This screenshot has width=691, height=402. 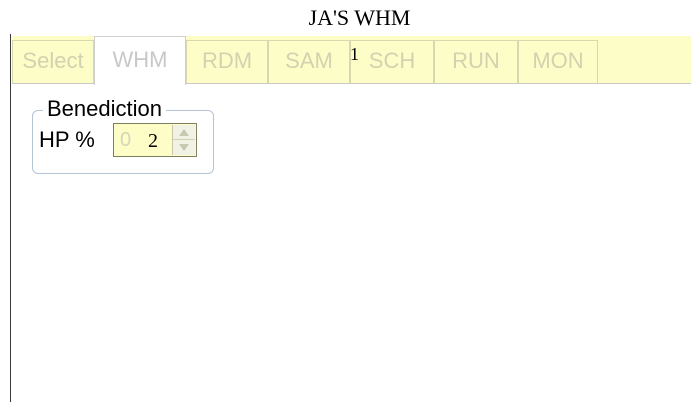 What do you see at coordinates (558, 61) in the screenshot?
I see `tab-mon: MON` at bounding box center [558, 61].